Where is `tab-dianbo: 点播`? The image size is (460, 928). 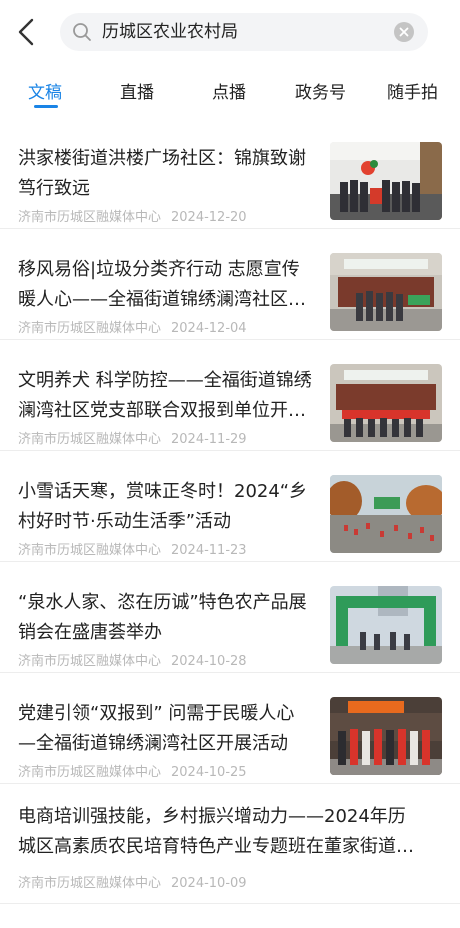
tab-dianbo: 点播 is located at coordinates (229, 90).